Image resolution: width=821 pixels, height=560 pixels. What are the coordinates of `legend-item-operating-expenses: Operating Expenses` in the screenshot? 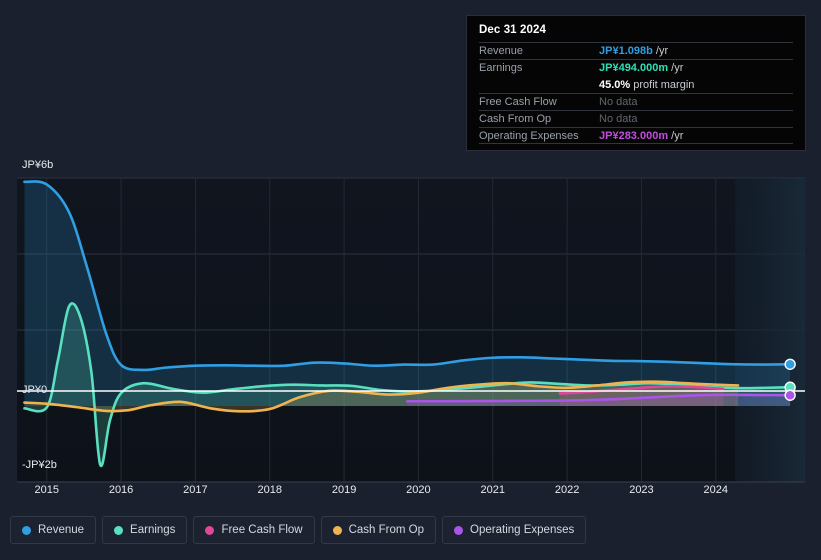 It's located at (514, 530).